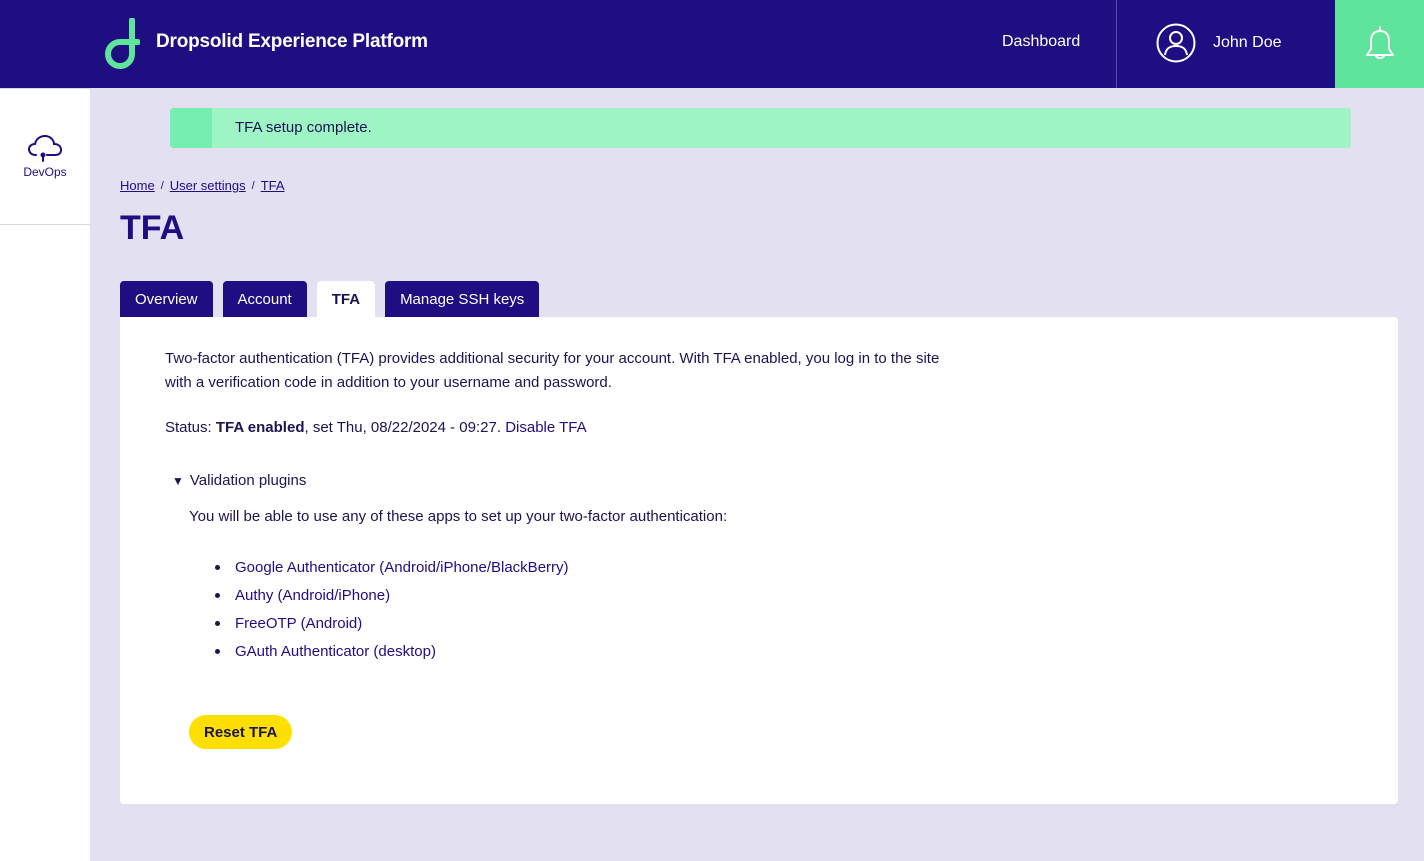 The width and height of the screenshot is (1424, 861). Describe the element at coordinates (191, 128) in the screenshot. I see `status-message-accent` at that location.